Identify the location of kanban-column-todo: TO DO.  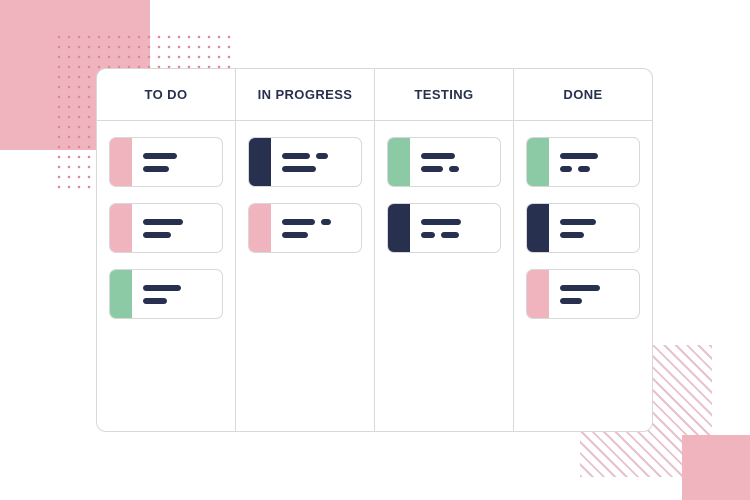
(166, 250).